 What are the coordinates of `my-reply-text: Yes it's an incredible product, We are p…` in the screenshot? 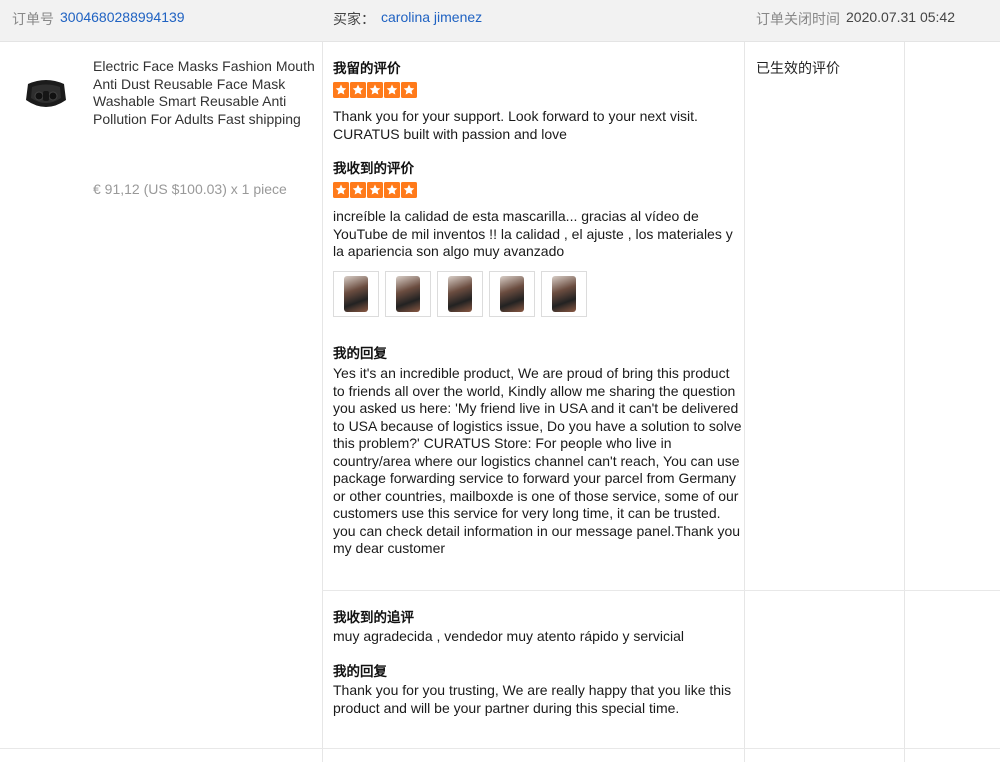 It's located at (537, 460).